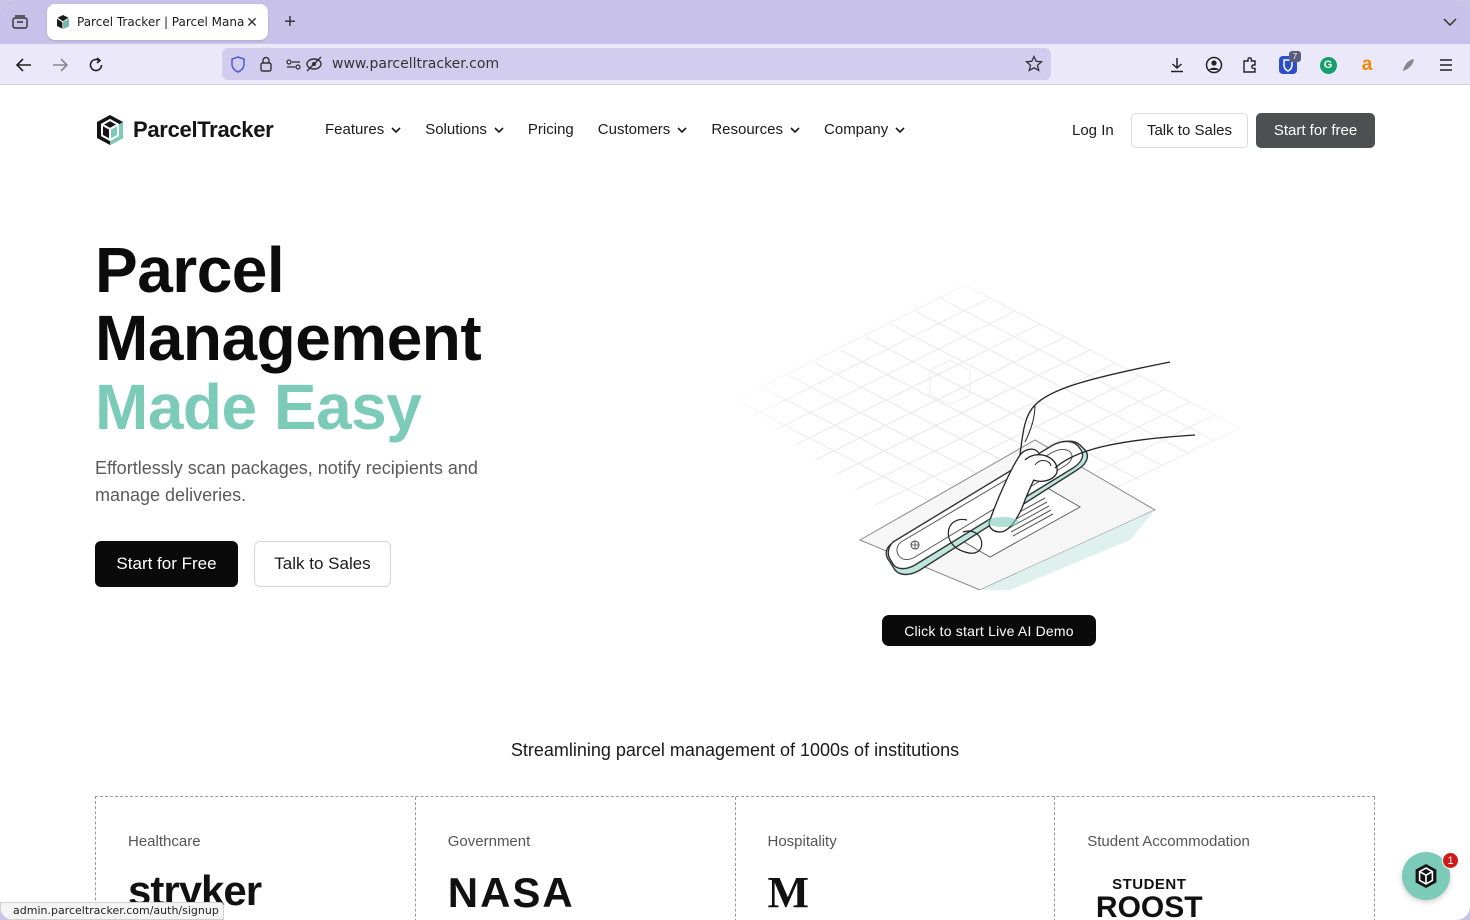  Describe the element at coordinates (322, 564) in the screenshot. I see `hero-talk-sales-button: Talk to Sales` at that location.